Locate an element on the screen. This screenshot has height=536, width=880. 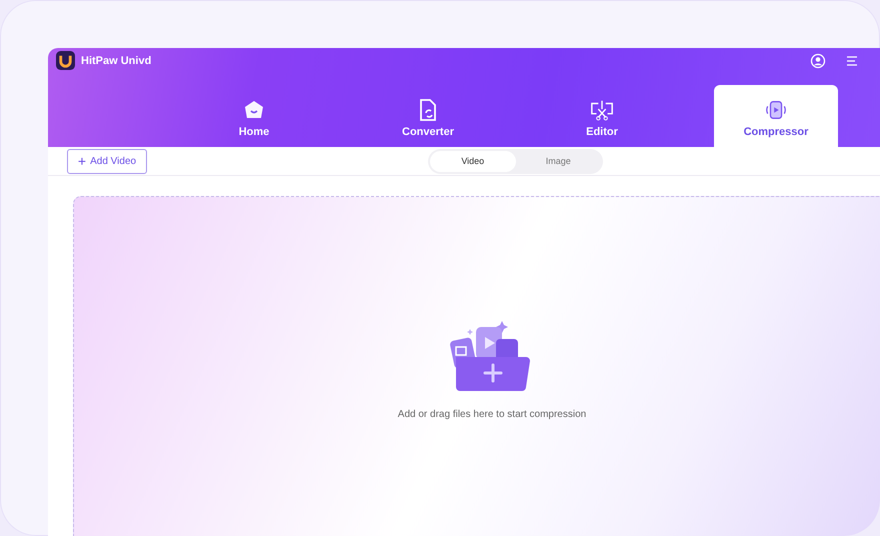
nav-tab: Compressor is located at coordinates (776, 116).